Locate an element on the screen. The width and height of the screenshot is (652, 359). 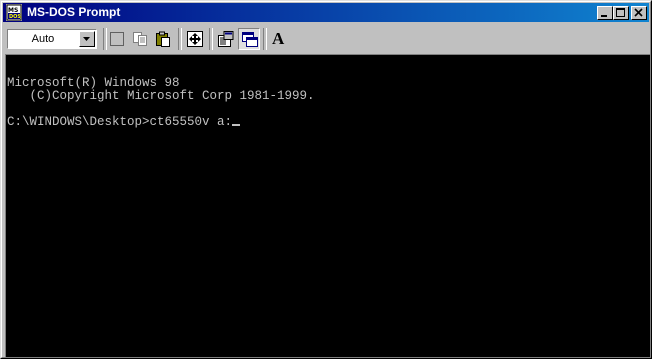
mark-button is located at coordinates (117, 39).